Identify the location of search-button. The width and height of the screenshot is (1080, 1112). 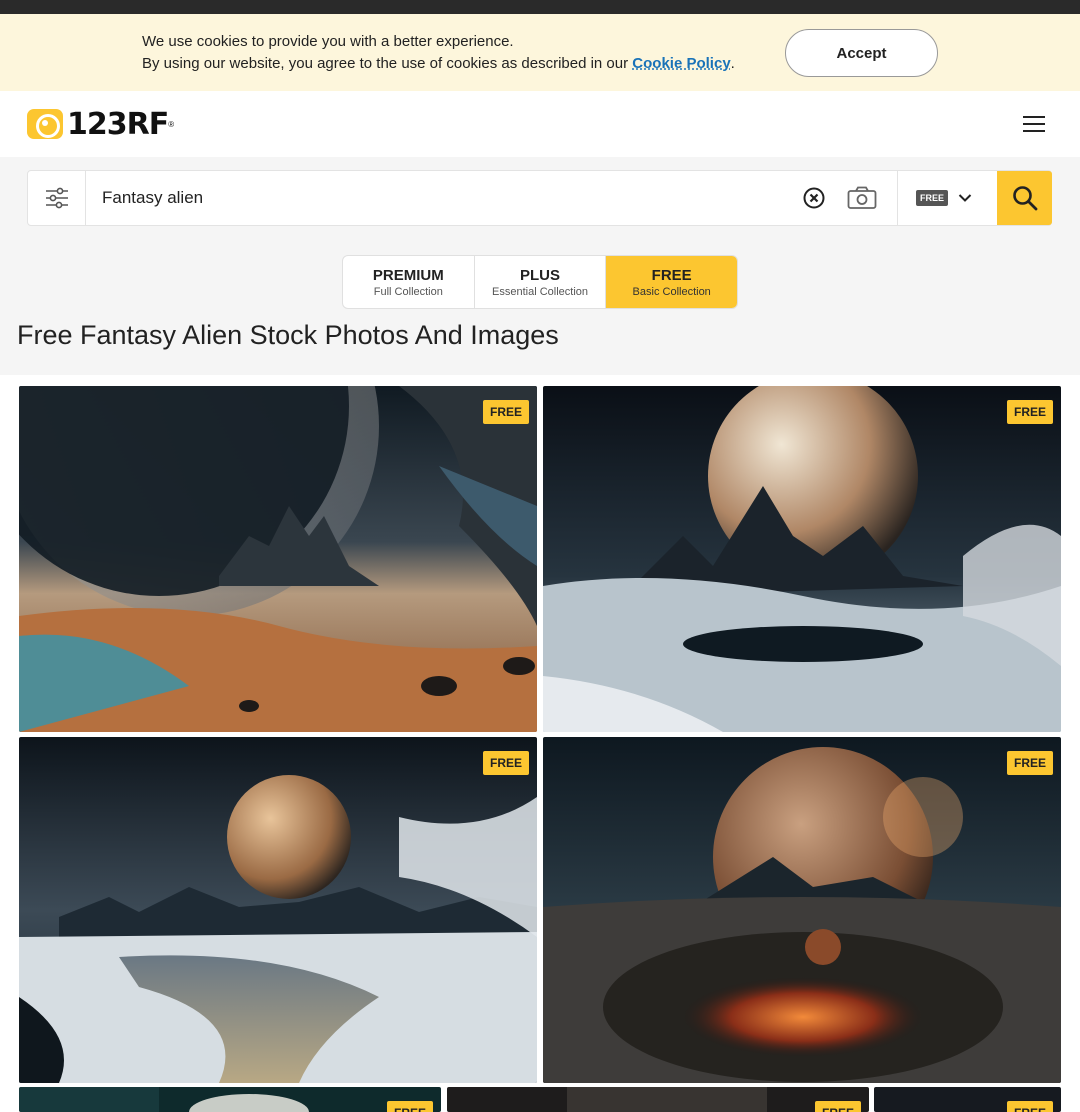
(1024, 198).